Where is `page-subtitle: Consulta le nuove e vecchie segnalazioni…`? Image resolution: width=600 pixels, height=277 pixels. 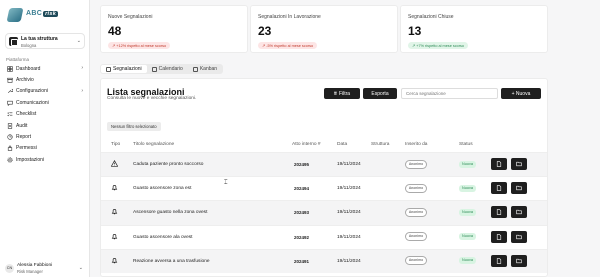
page-subtitle: Consulta le nuove e vecchie segnalazioni… is located at coordinates (152, 98).